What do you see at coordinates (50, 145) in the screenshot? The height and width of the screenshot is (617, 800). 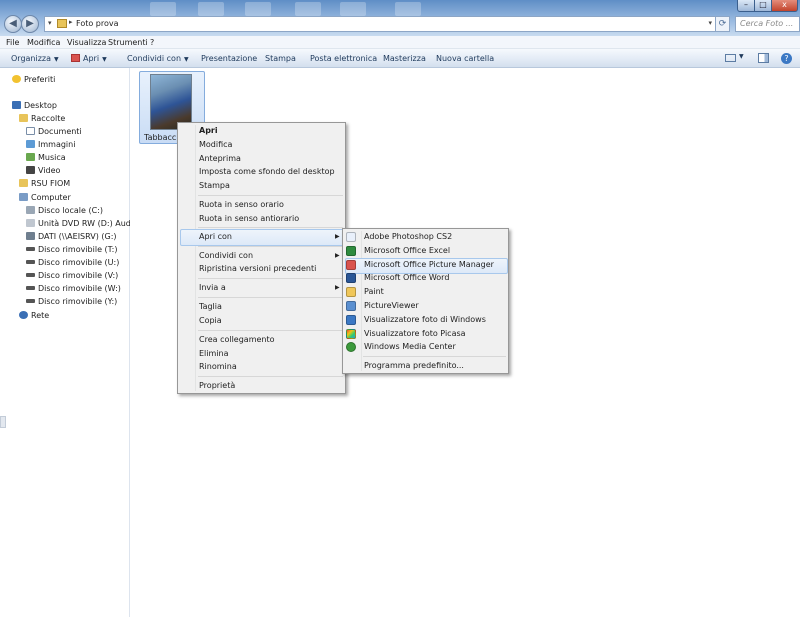 I see `nav-immagini: Immagini` at bounding box center [50, 145].